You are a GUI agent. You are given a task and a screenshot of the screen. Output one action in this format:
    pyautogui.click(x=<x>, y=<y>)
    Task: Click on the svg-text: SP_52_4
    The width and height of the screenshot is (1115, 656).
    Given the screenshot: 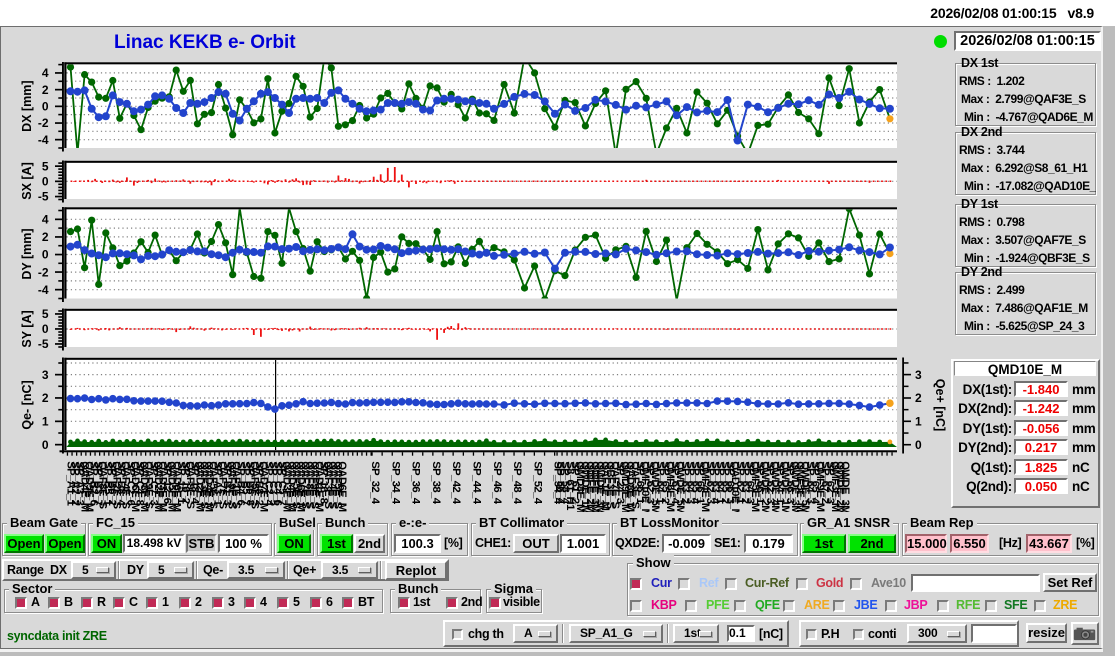 What is the action you would take?
    pyautogui.click(x=537, y=483)
    